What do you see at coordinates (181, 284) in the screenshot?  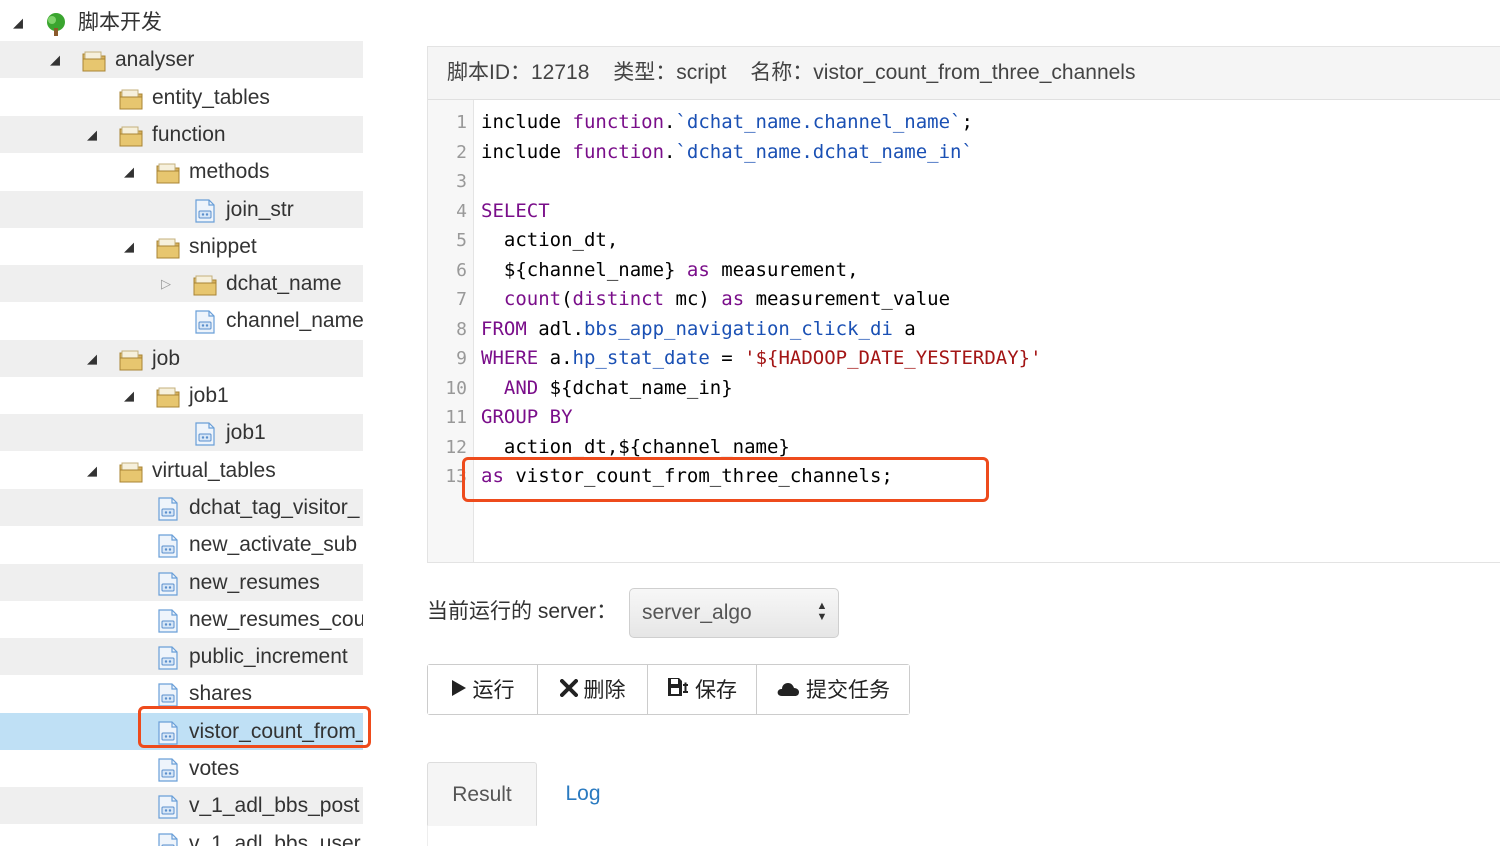 I see `tree-item: ▷ dchat_name` at bounding box center [181, 284].